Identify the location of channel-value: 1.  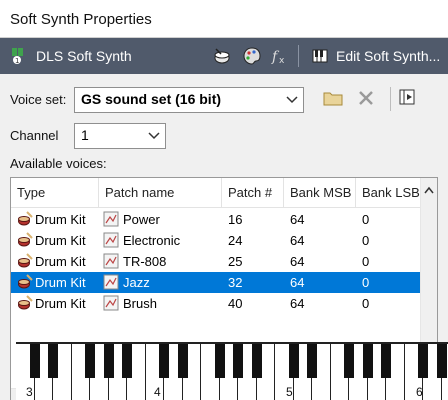
(85, 135).